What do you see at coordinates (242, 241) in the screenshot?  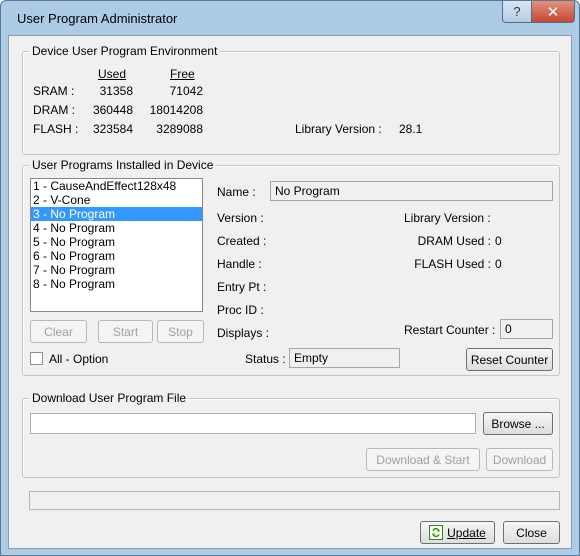 I see `created-label: Created :` at bounding box center [242, 241].